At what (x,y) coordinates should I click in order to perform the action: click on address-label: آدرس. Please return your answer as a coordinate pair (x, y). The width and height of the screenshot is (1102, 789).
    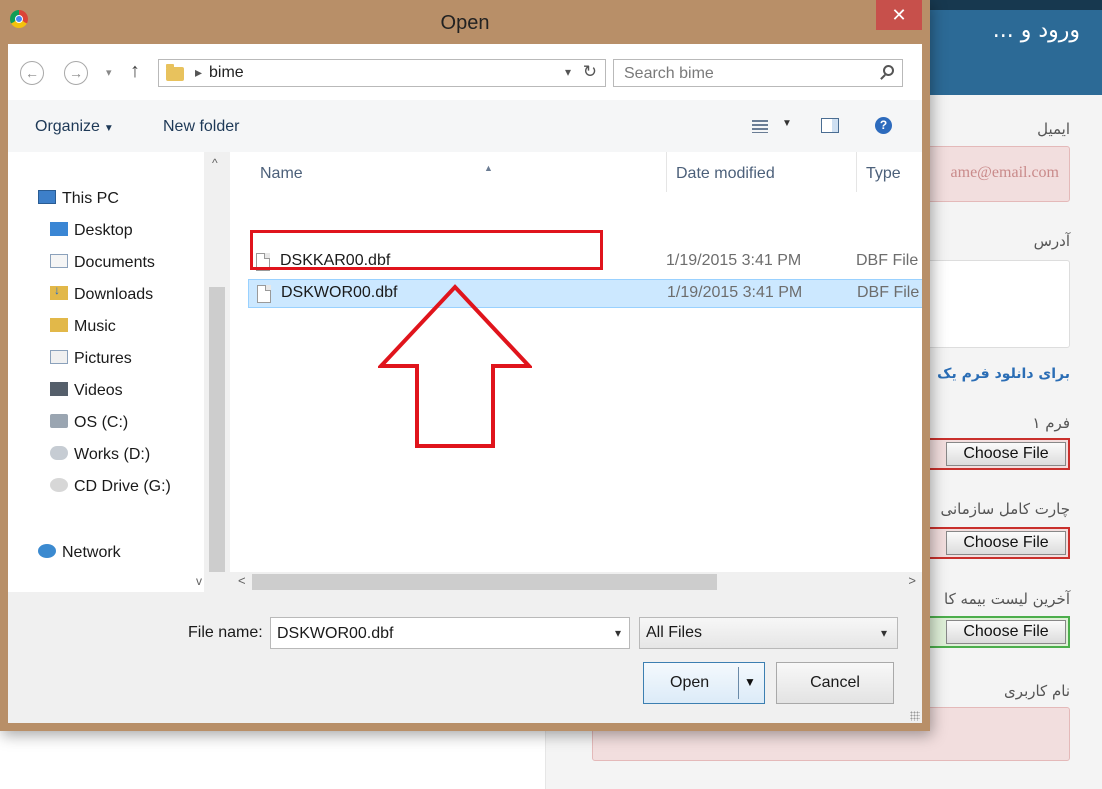
    Looking at the image, I should click on (1051, 241).